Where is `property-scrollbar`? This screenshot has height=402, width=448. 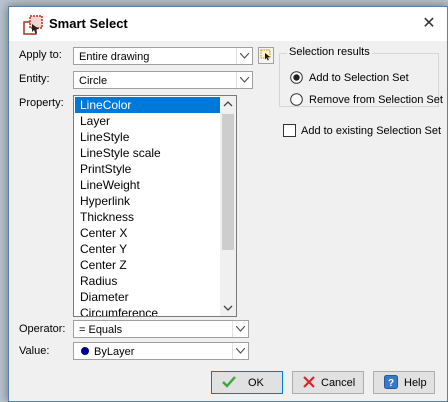 property-scrollbar is located at coordinates (228, 206).